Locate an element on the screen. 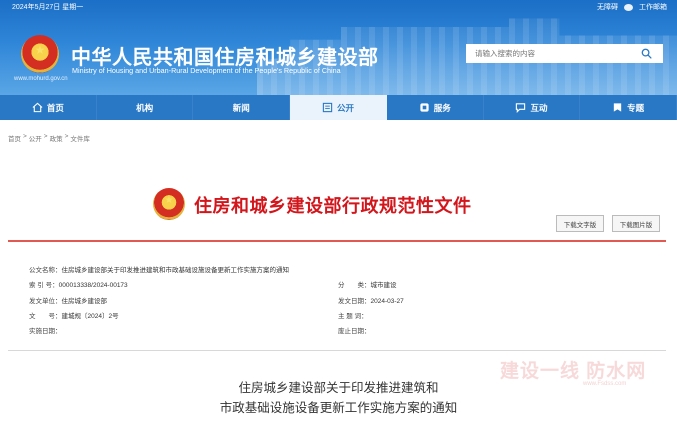 The height and width of the screenshot is (427, 677). nav-item-interact: 互动 is located at coordinates (532, 107).